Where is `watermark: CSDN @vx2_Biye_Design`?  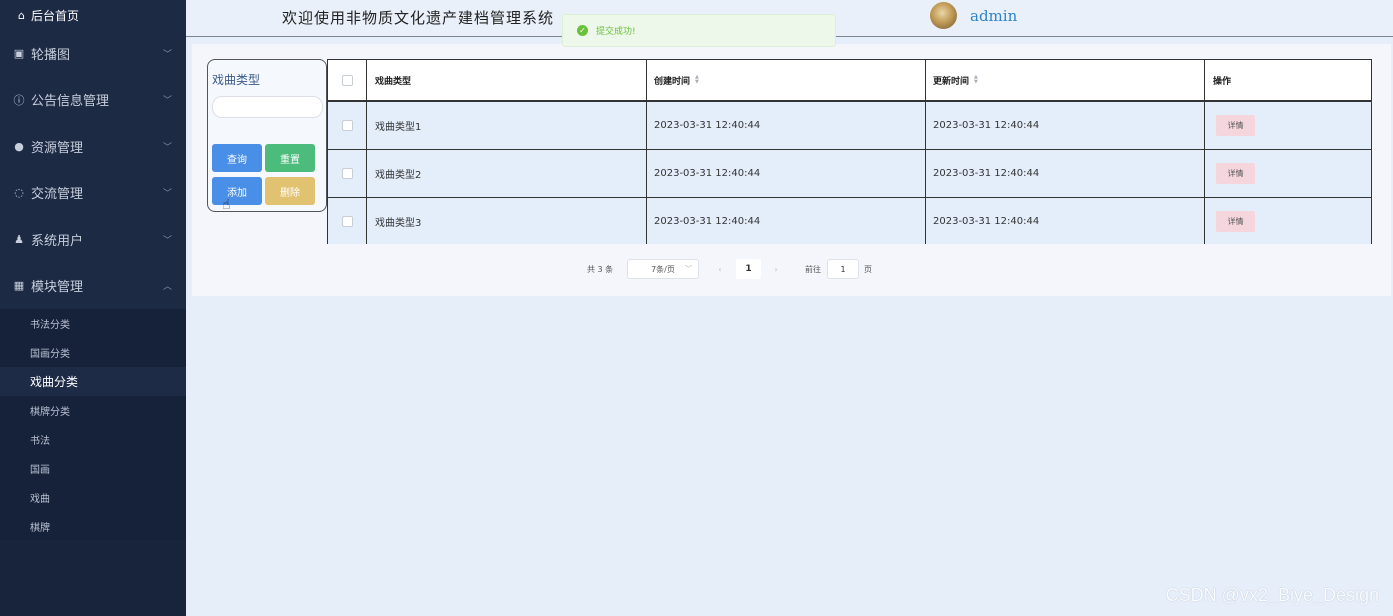 watermark: CSDN @vx2_Biye_Design is located at coordinates (1272, 595).